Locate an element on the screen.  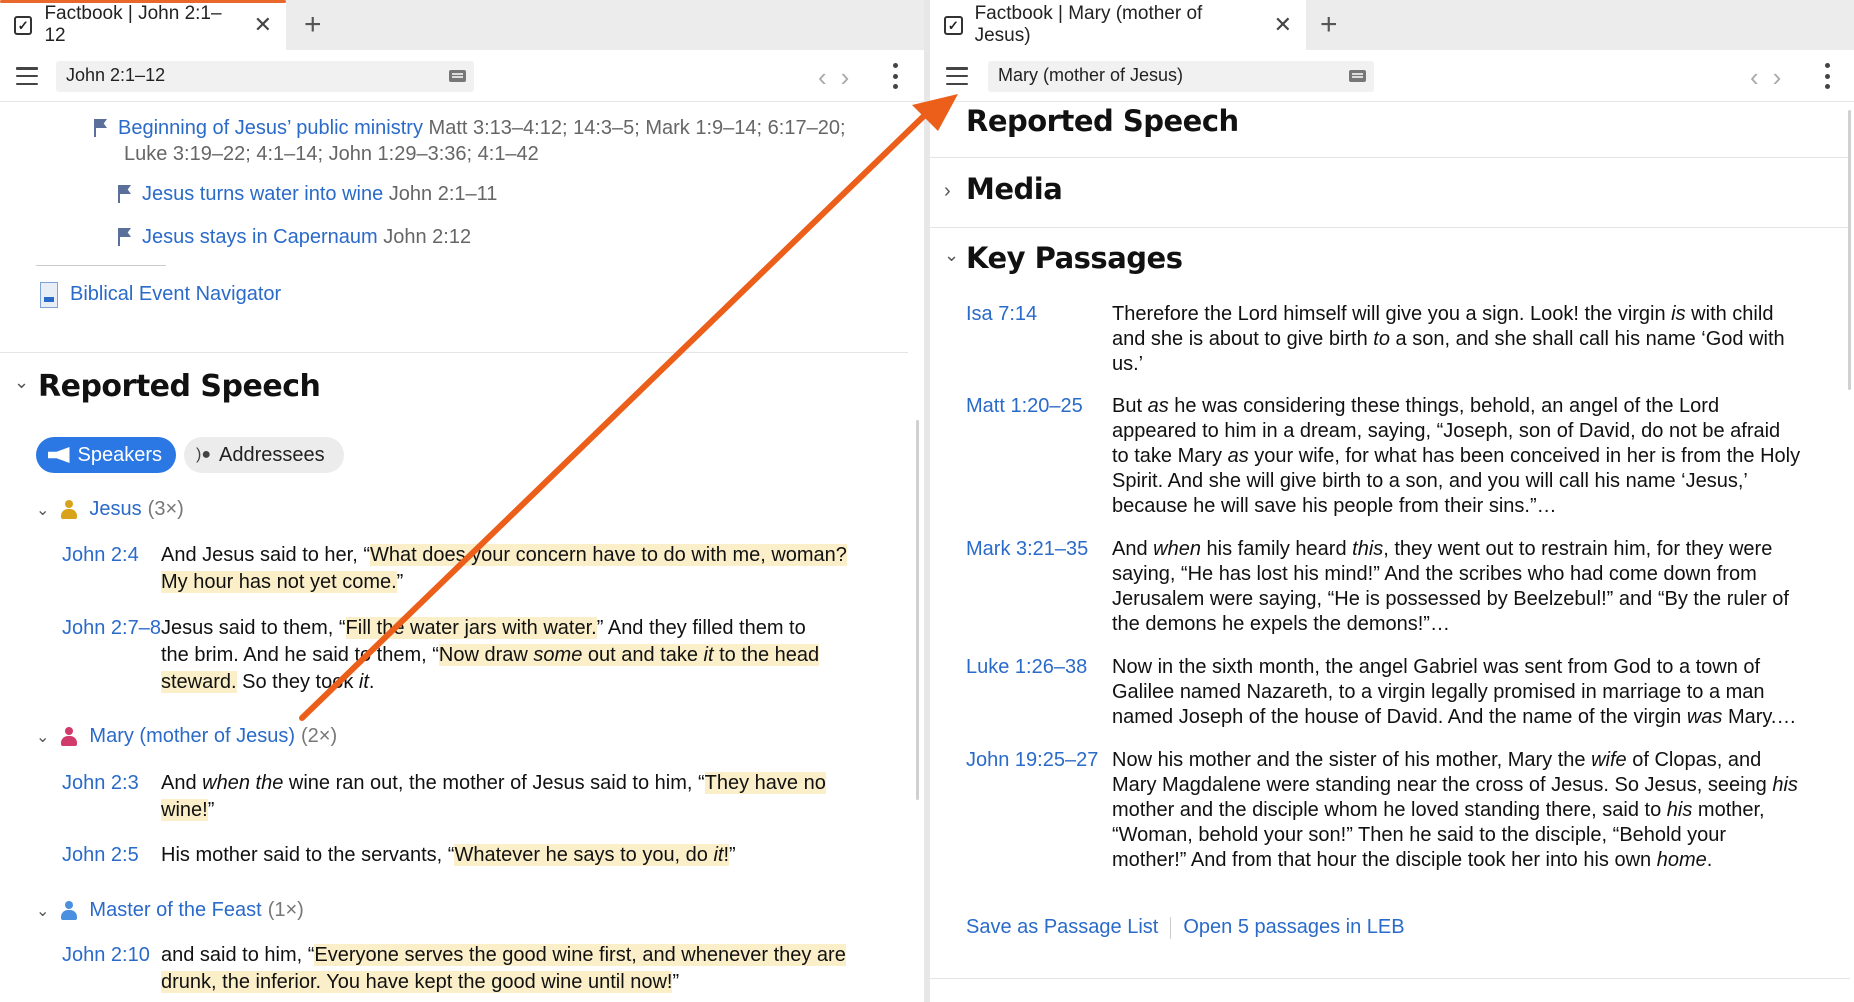
speaker-group-master-of-feast: ⌄ Master of the Feast (1×) is located at coordinates (170, 910).